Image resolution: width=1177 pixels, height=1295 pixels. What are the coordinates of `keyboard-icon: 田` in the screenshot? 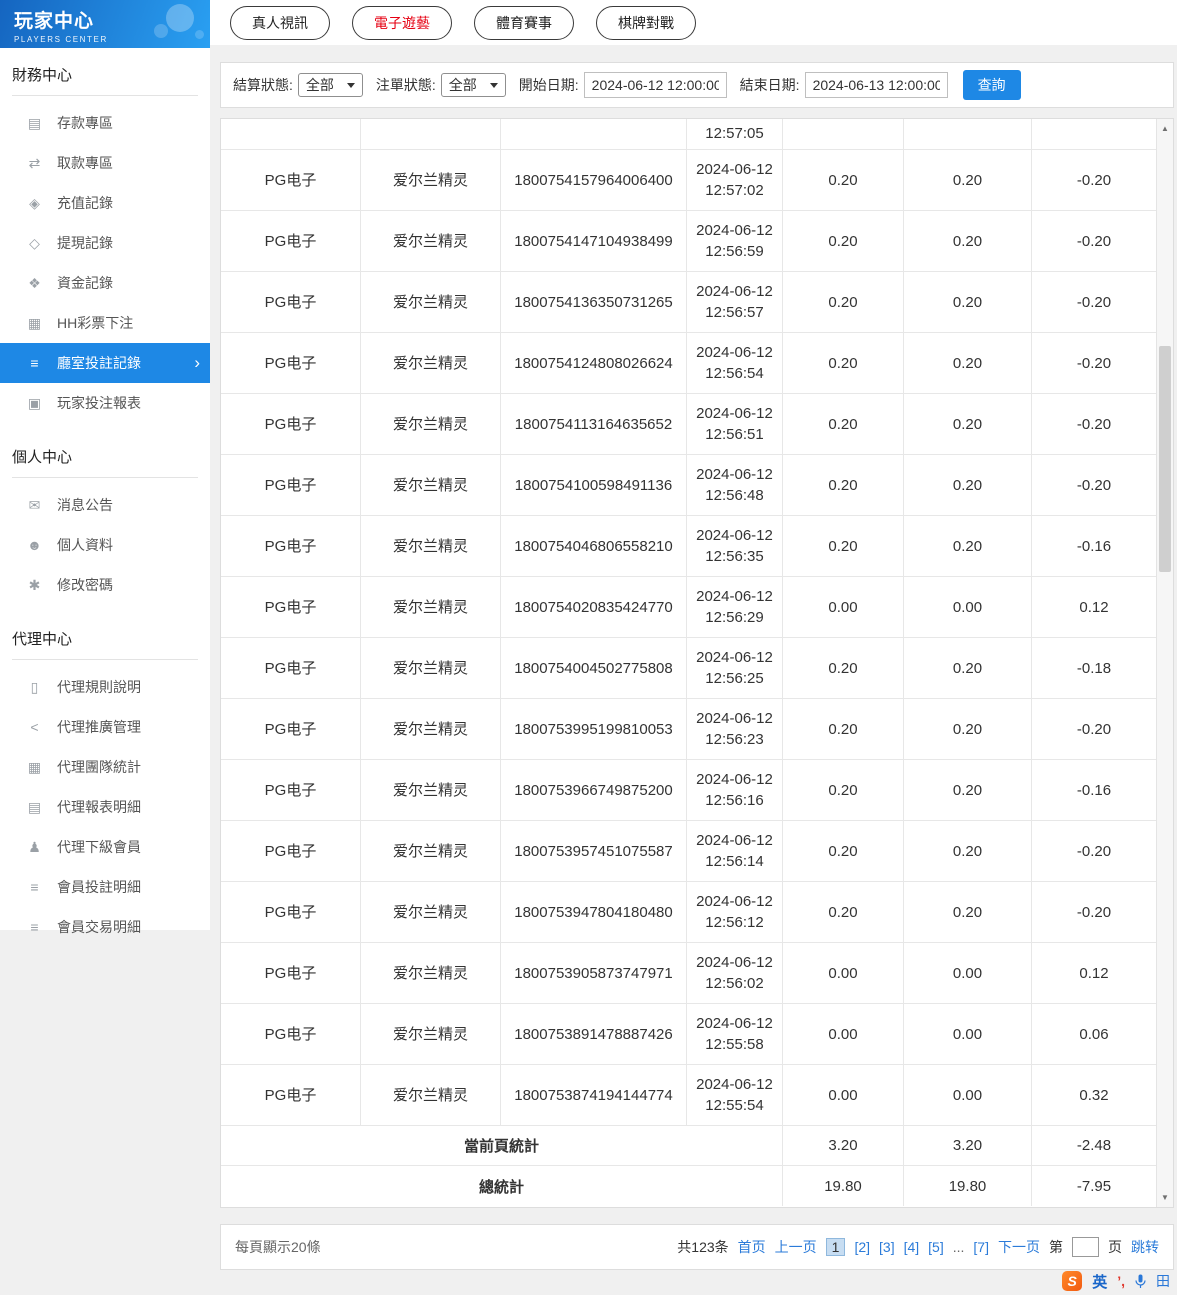 It's located at (1163, 1281).